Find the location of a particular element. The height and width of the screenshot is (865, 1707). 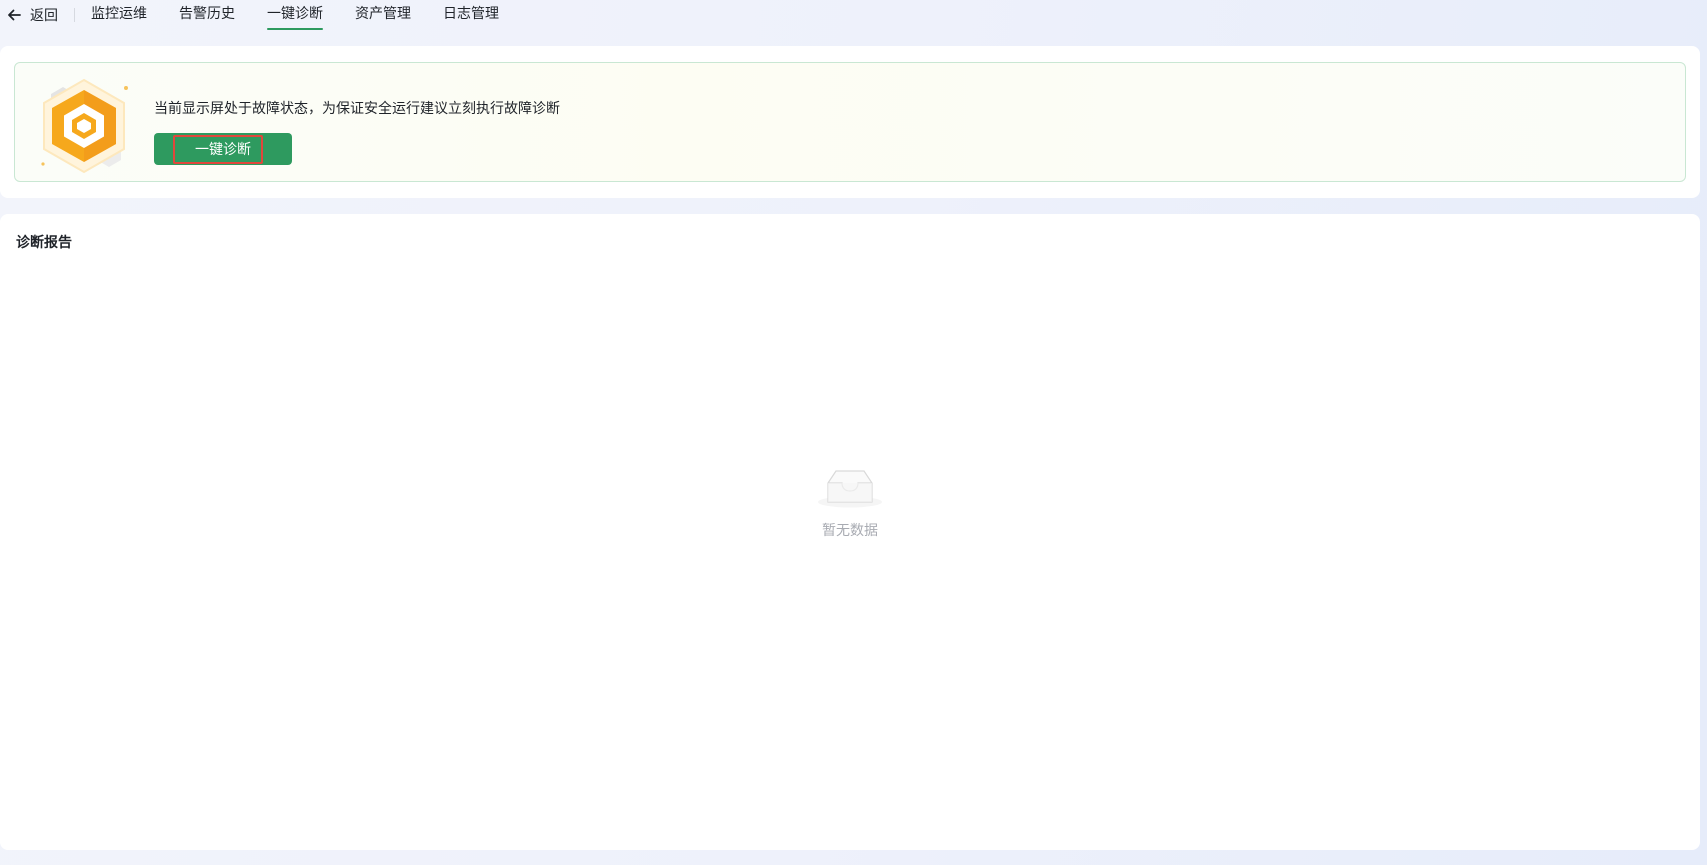

empty-state: 暂无数据 is located at coordinates (850, 503).